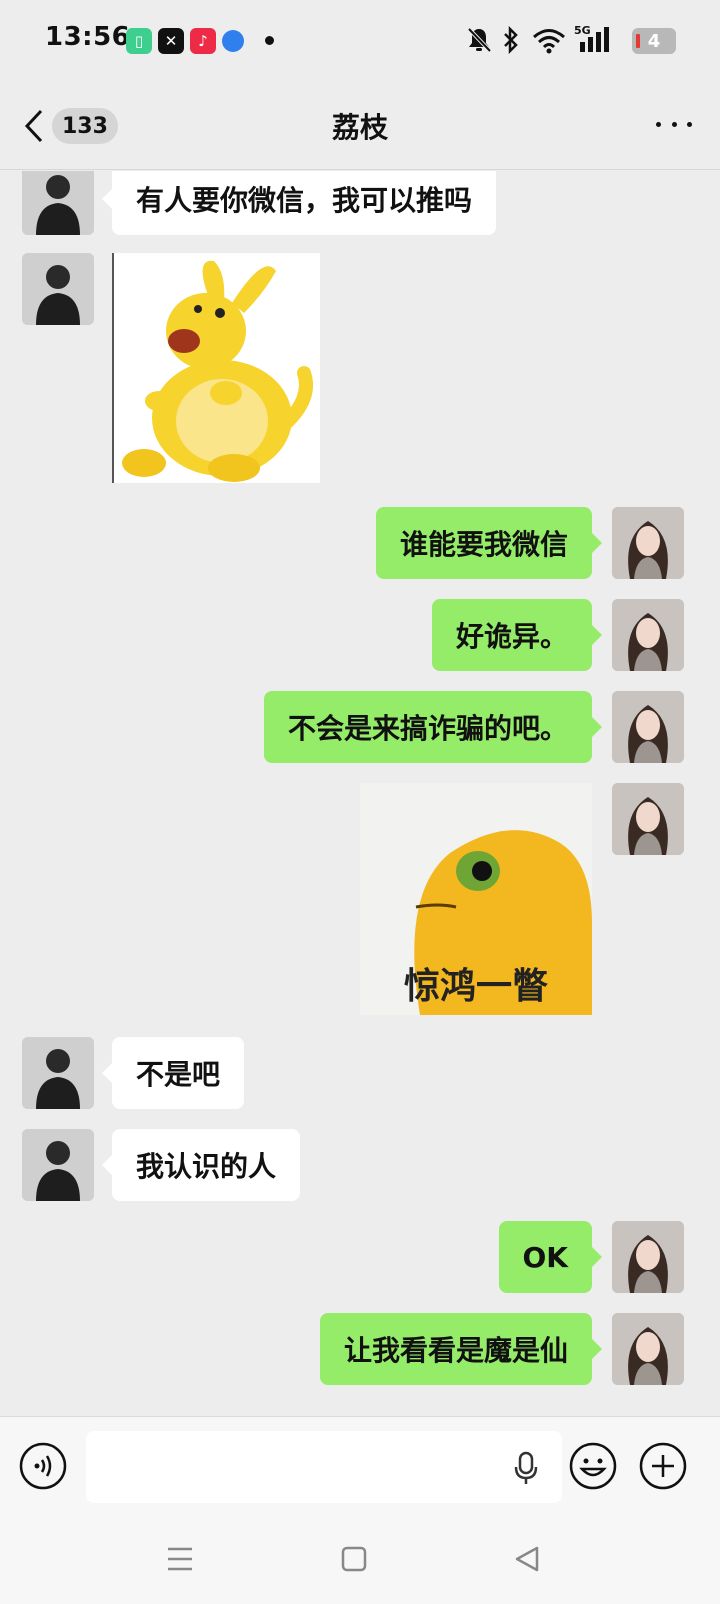 The height and width of the screenshot is (1604, 720). What do you see at coordinates (476, 899) in the screenshot?
I see `sticker-bird-image: 惊鸿一瞥` at bounding box center [476, 899].